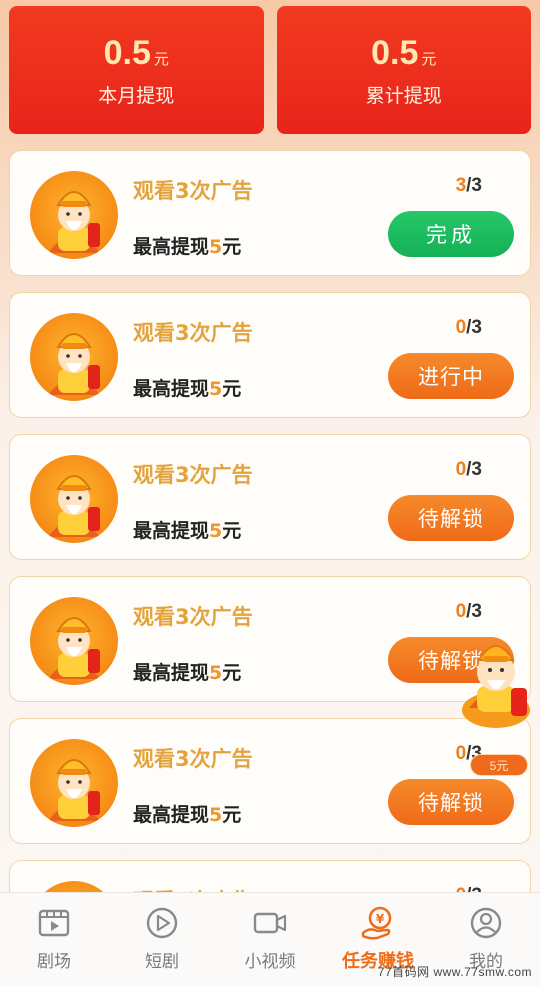  I want to click on watermark-text: 77首码网 www.77smw.com, so click(454, 972).